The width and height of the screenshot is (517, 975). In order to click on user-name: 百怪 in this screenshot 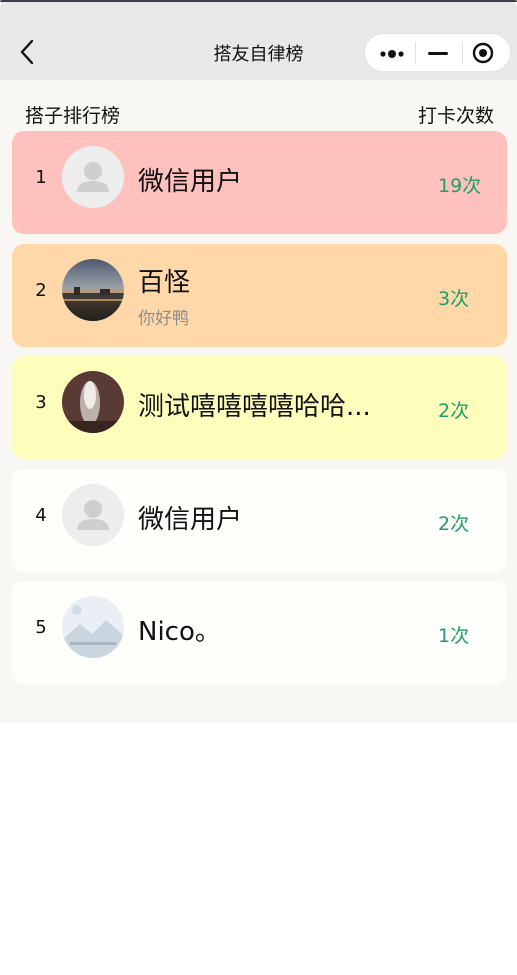, I will do `click(164, 283)`.